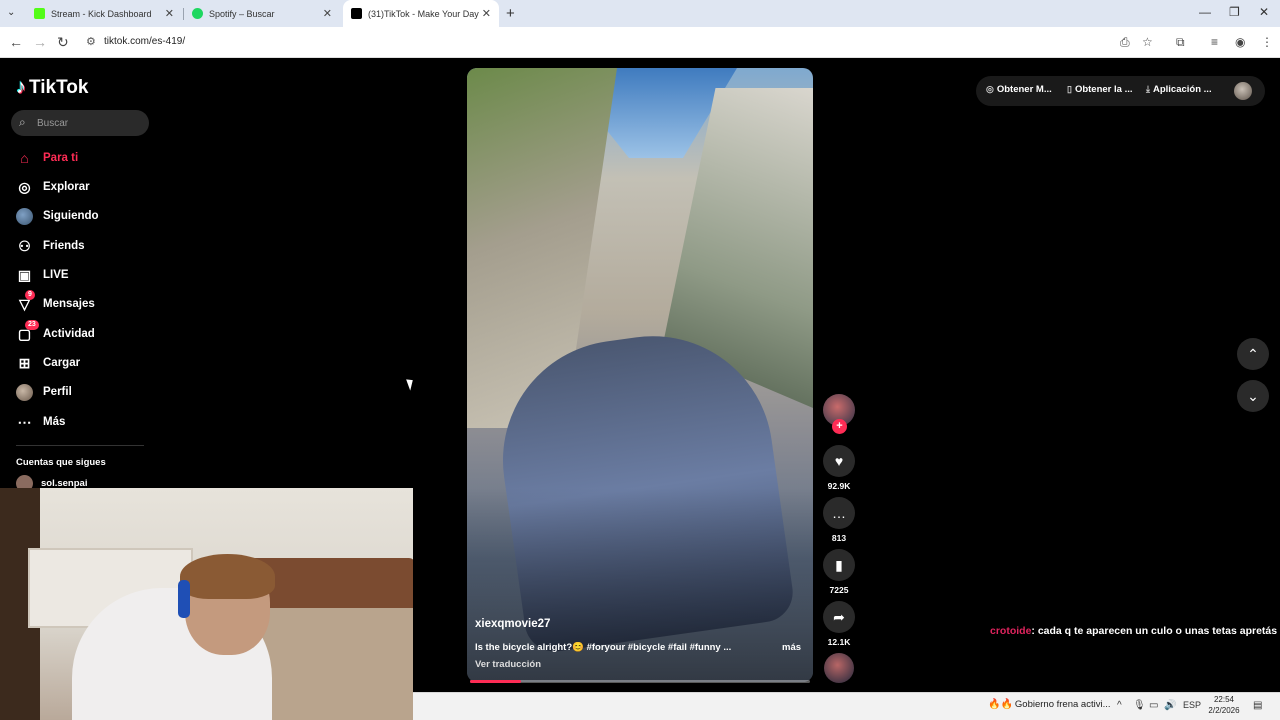  I want to click on nav-item-live: ▣ LIVE, so click(42, 275).